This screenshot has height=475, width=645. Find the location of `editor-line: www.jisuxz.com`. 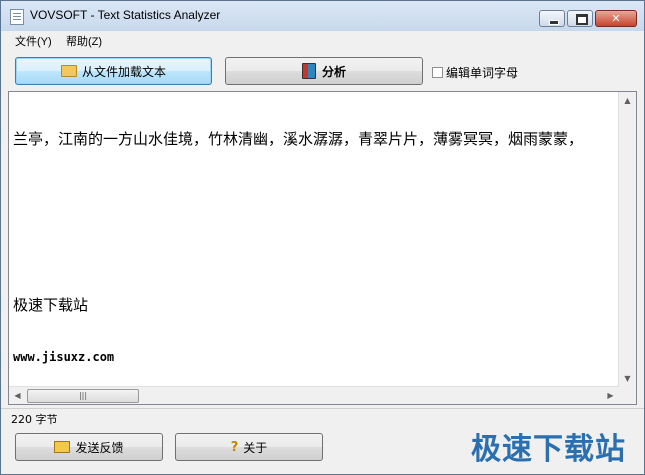

editor-line: www.jisuxz.com is located at coordinates (64, 357).